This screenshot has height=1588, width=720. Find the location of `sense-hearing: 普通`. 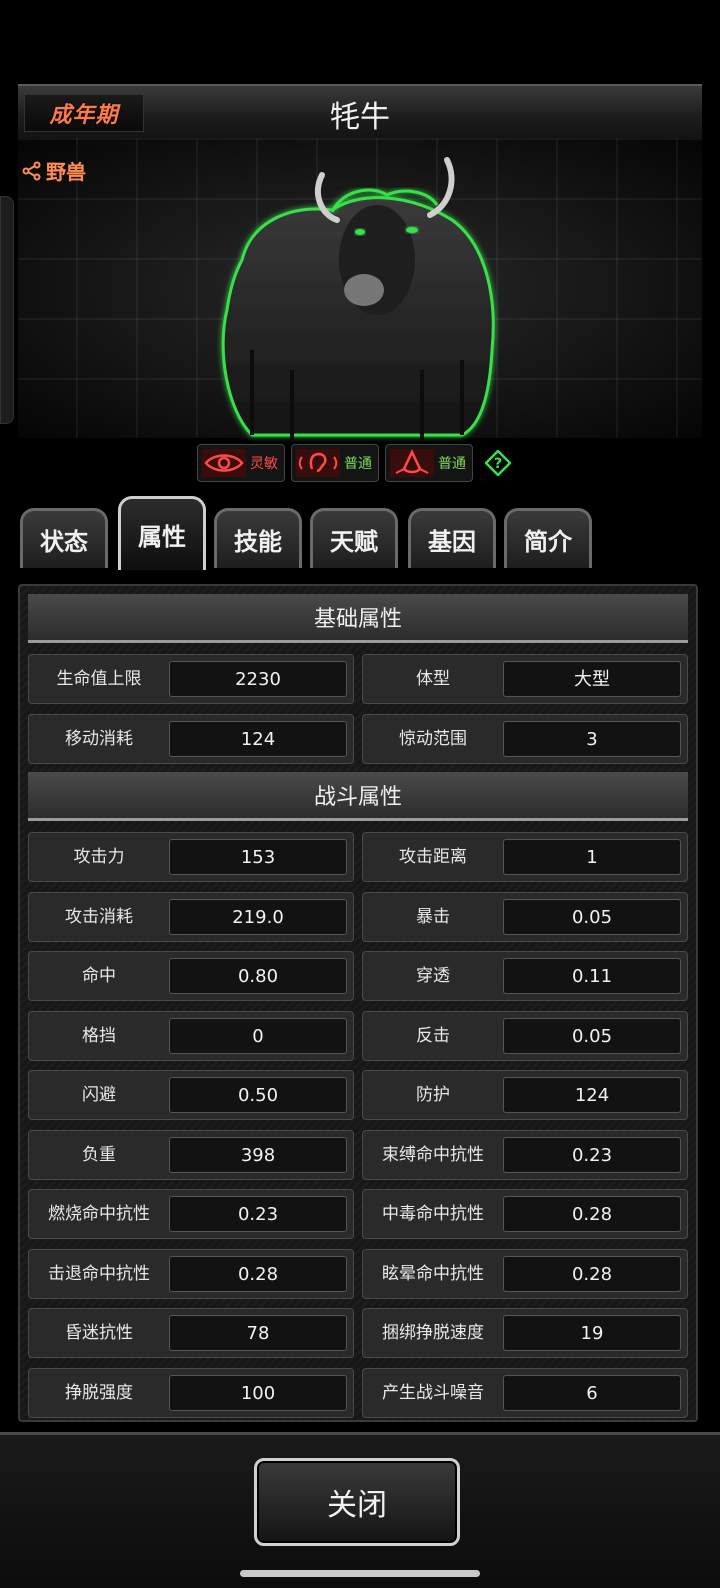

sense-hearing: 普通 is located at coordinates (335, 463).